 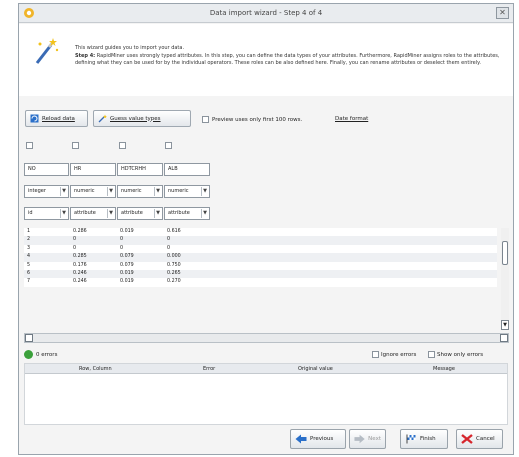 What do you see at coordinates (260, 266) in the screenshot?
I see `table-row: 5 0.176 0.079 0.750` at bounding box center [260, 266].